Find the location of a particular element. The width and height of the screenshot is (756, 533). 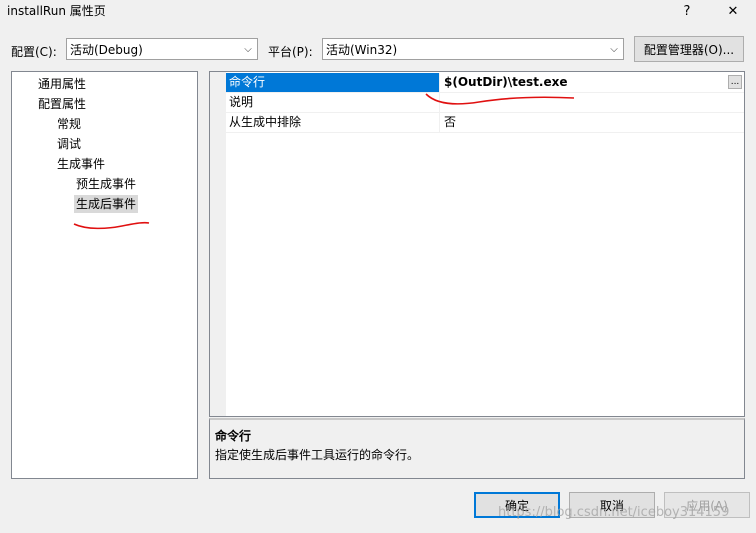

description-panel: 命令行 指定使生成后事件工具运行的命令行。 is located at coordinates (477, 448).